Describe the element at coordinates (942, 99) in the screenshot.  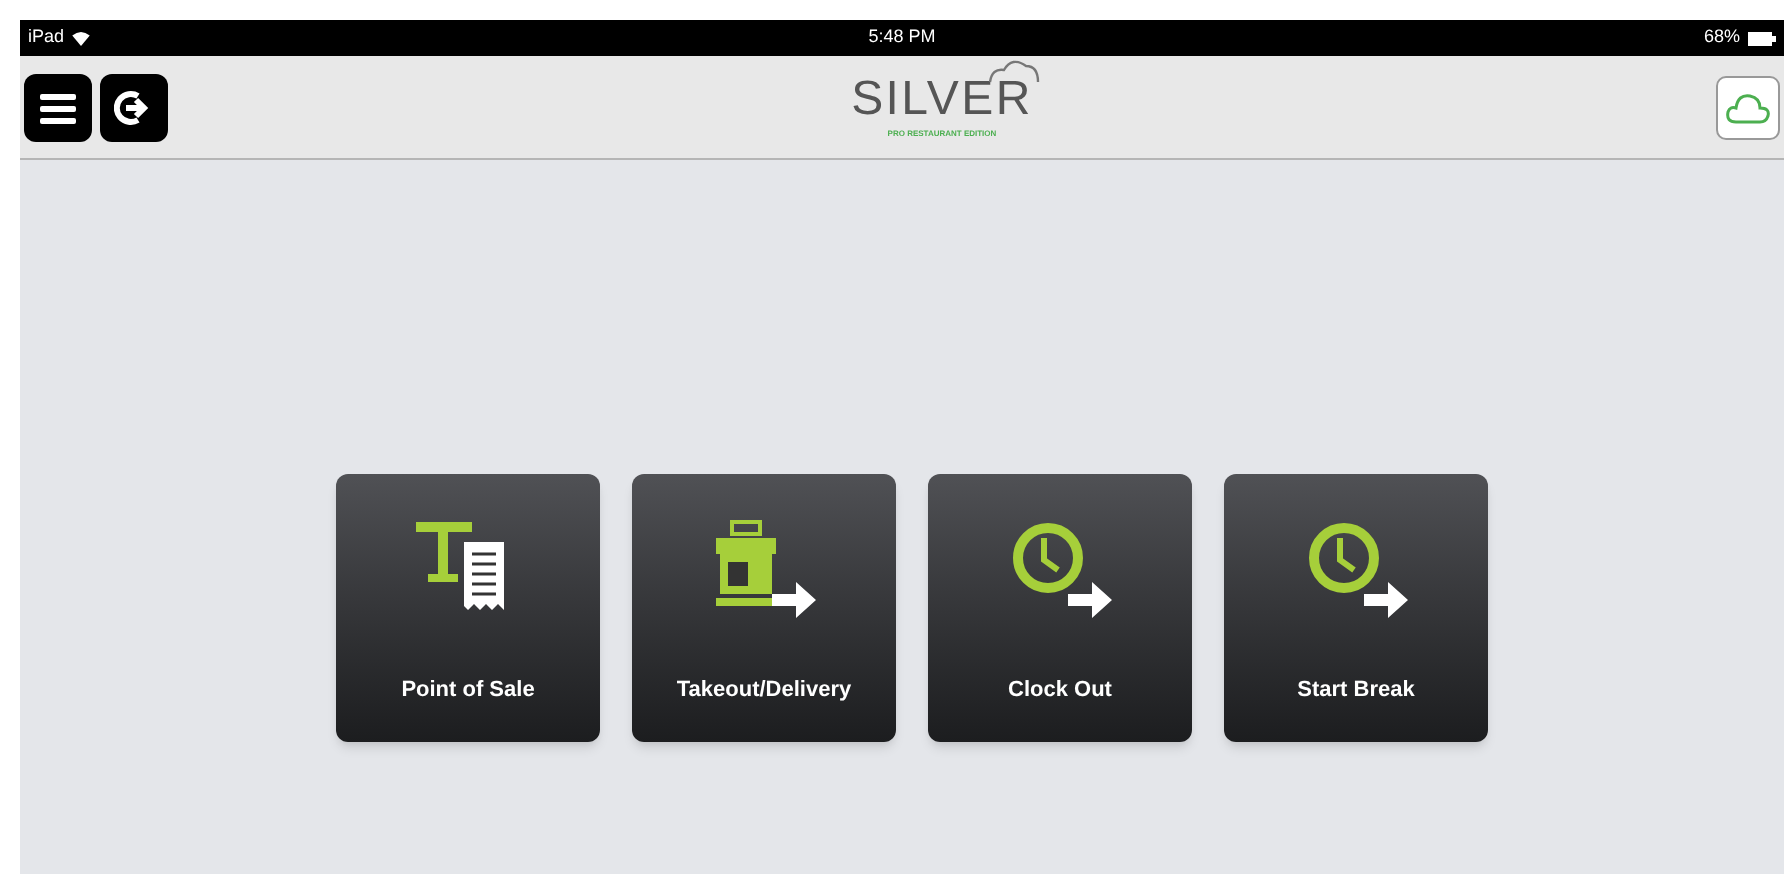
I see `logo-text: SILVER` at that location.